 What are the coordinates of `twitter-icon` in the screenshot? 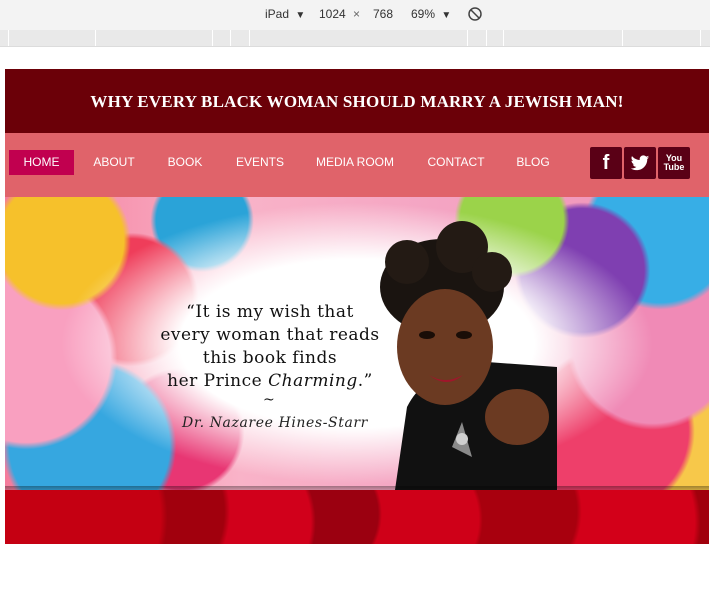 It's located at (640, 163).